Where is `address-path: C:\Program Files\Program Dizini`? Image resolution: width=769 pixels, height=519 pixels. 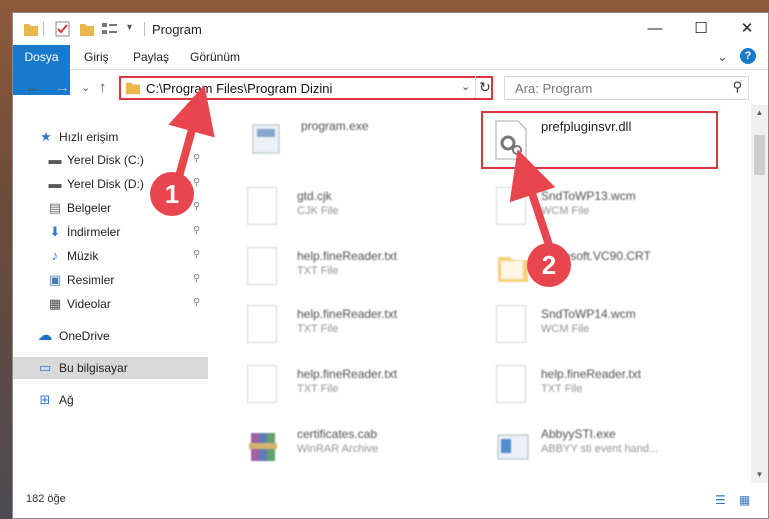 address-path: C:\Program Files\Program Dizini is located at coordinates (239, 88).